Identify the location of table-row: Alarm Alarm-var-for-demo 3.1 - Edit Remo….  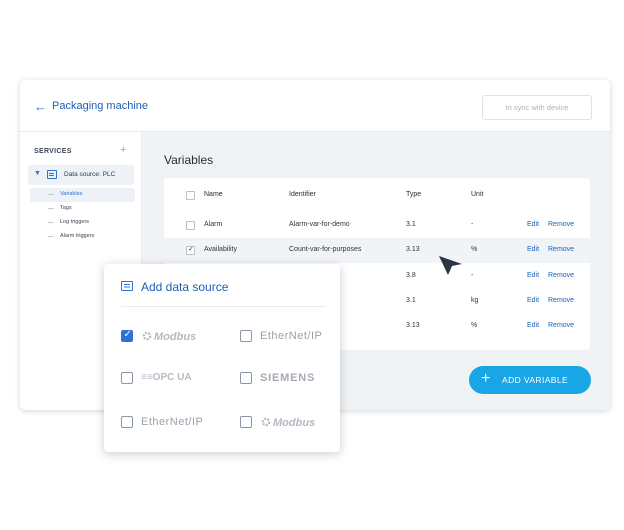
(377, 225).